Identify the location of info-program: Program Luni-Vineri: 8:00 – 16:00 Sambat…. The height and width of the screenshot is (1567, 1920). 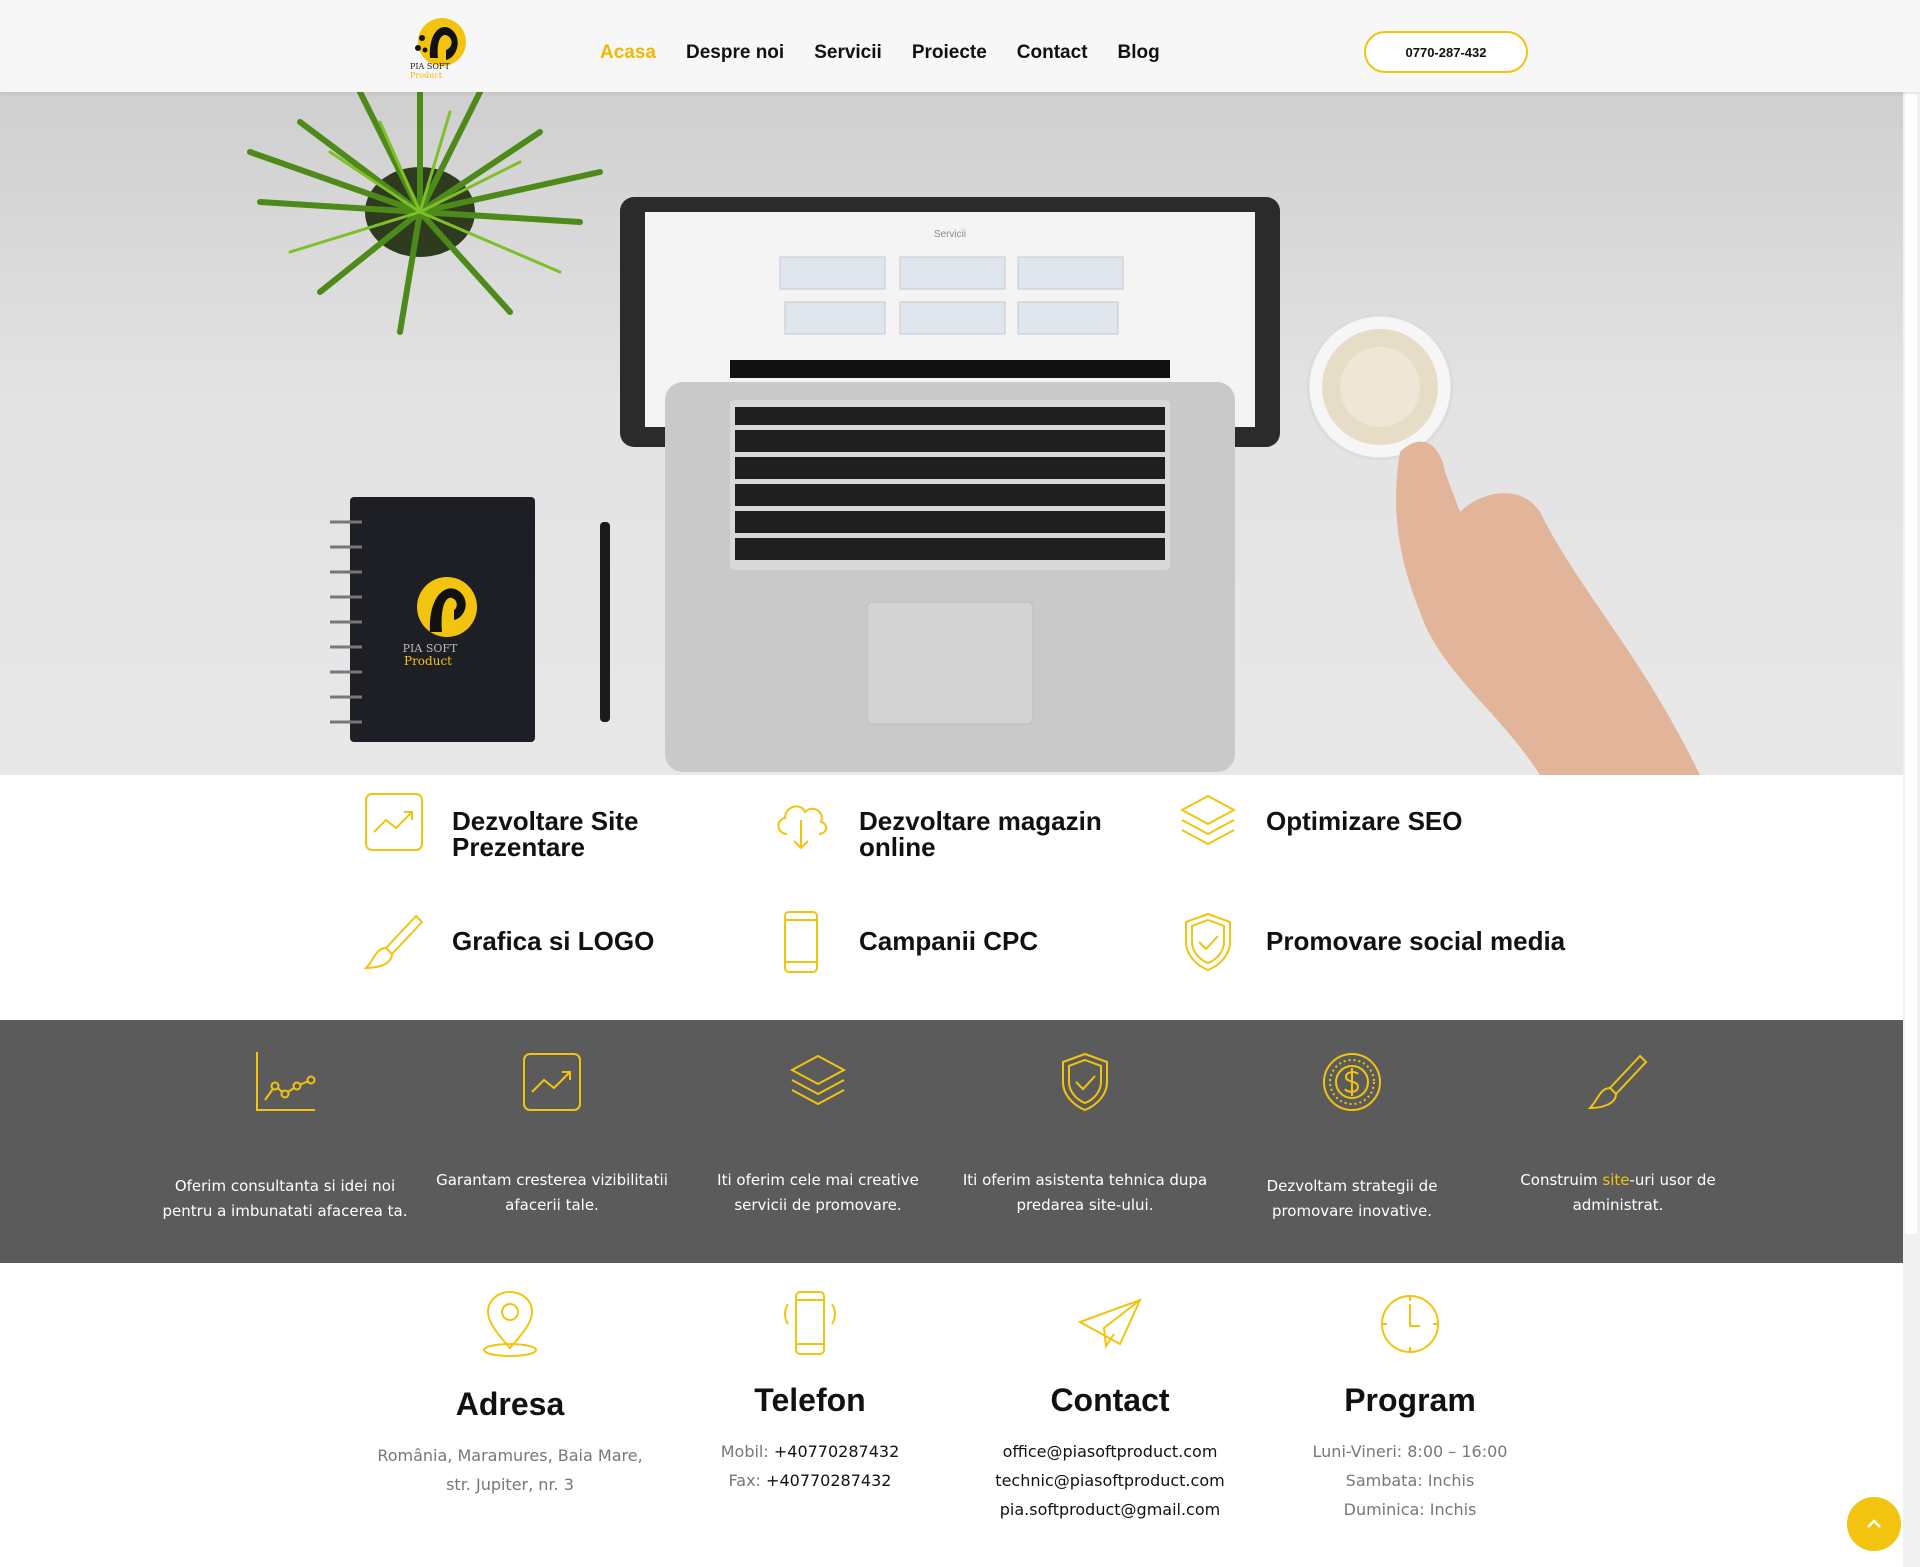
(1410, 1406).